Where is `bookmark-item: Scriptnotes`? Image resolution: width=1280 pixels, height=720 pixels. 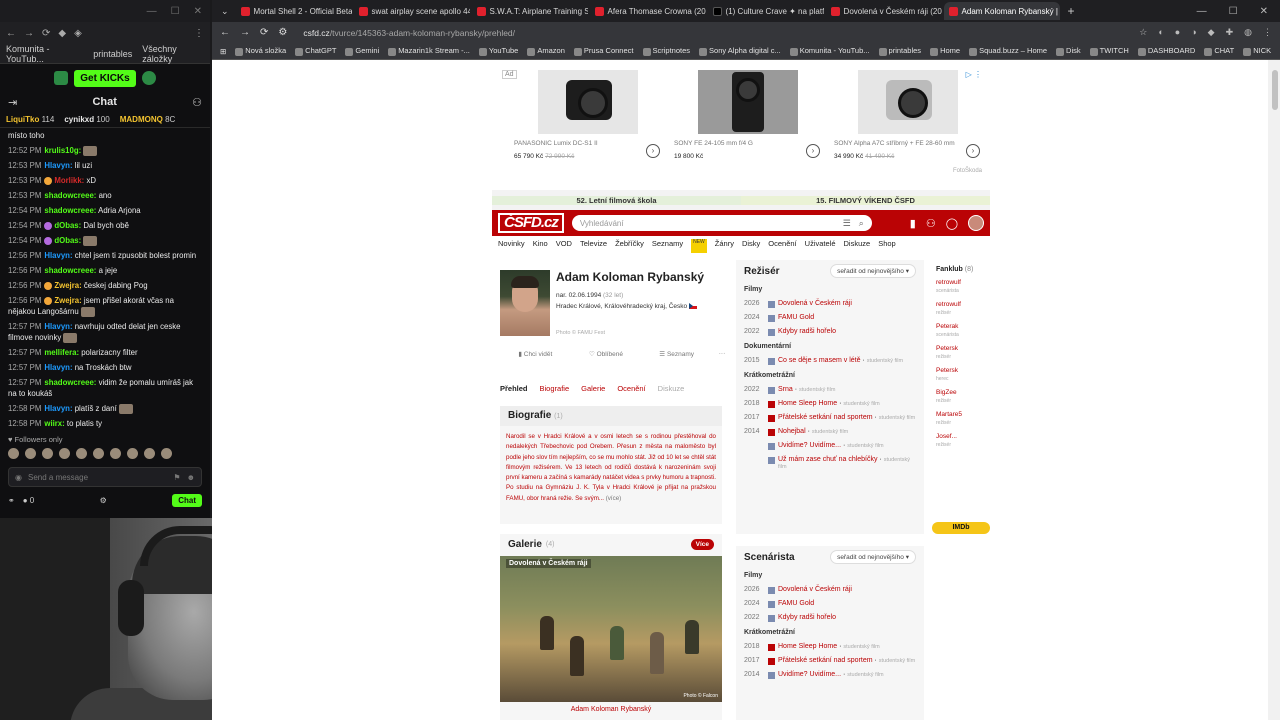 bookmark-item: Scriptnotes is located at coordinates (666, 51).